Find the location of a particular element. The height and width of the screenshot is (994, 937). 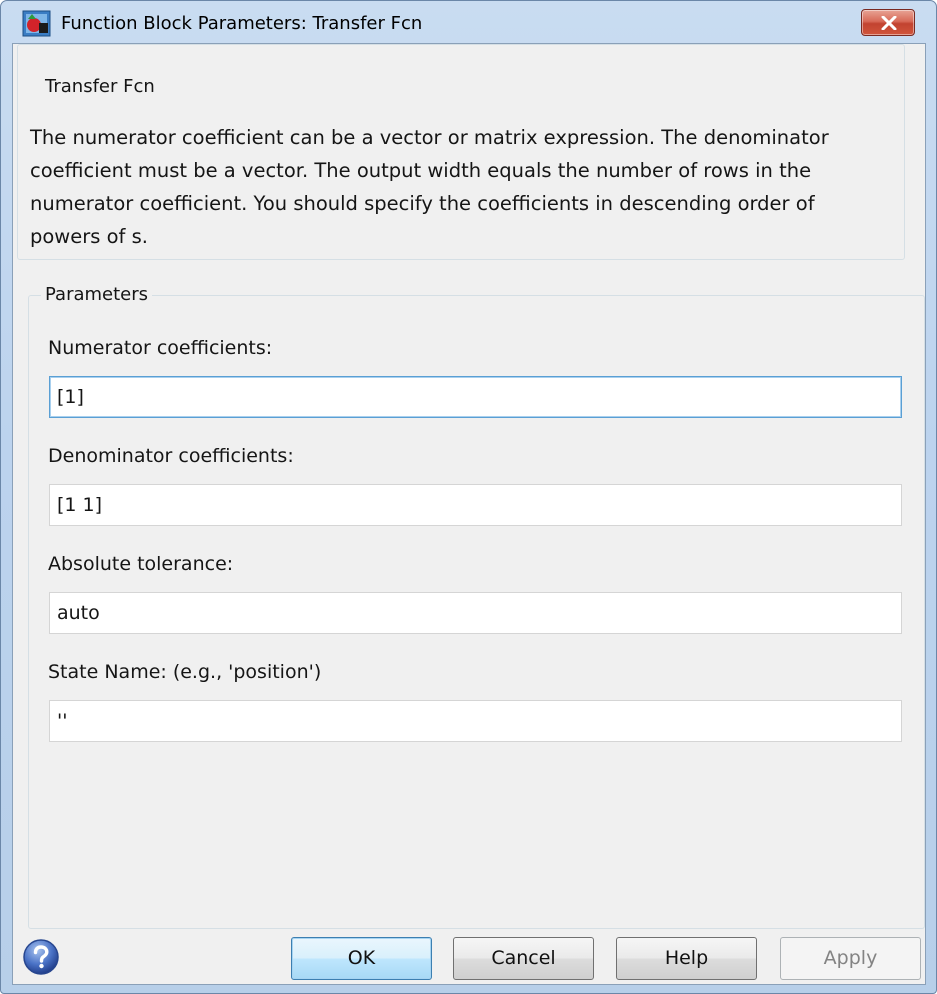

state-name-label: State Name: (e.g., 'position') is located at coordinates (185, 672).